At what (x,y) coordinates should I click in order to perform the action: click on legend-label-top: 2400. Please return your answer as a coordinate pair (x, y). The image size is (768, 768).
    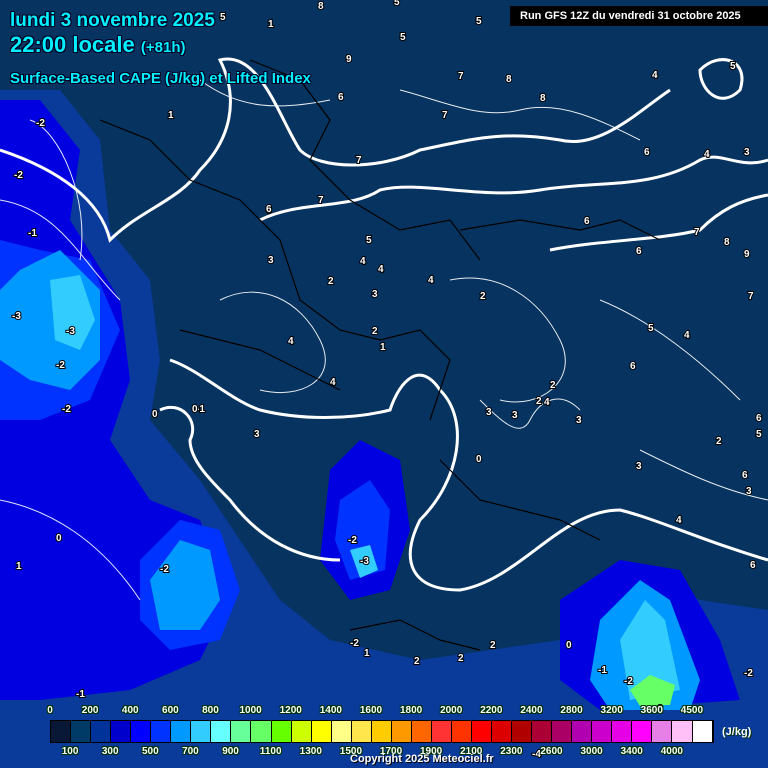
    Looking at the image, I should click on (531, 710).